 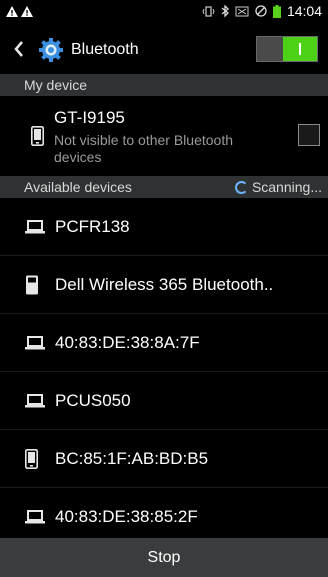 What do you see at coordinates (51, 50) in the screenshot?
I see `gear-icon` at bounding box center [51, 50].